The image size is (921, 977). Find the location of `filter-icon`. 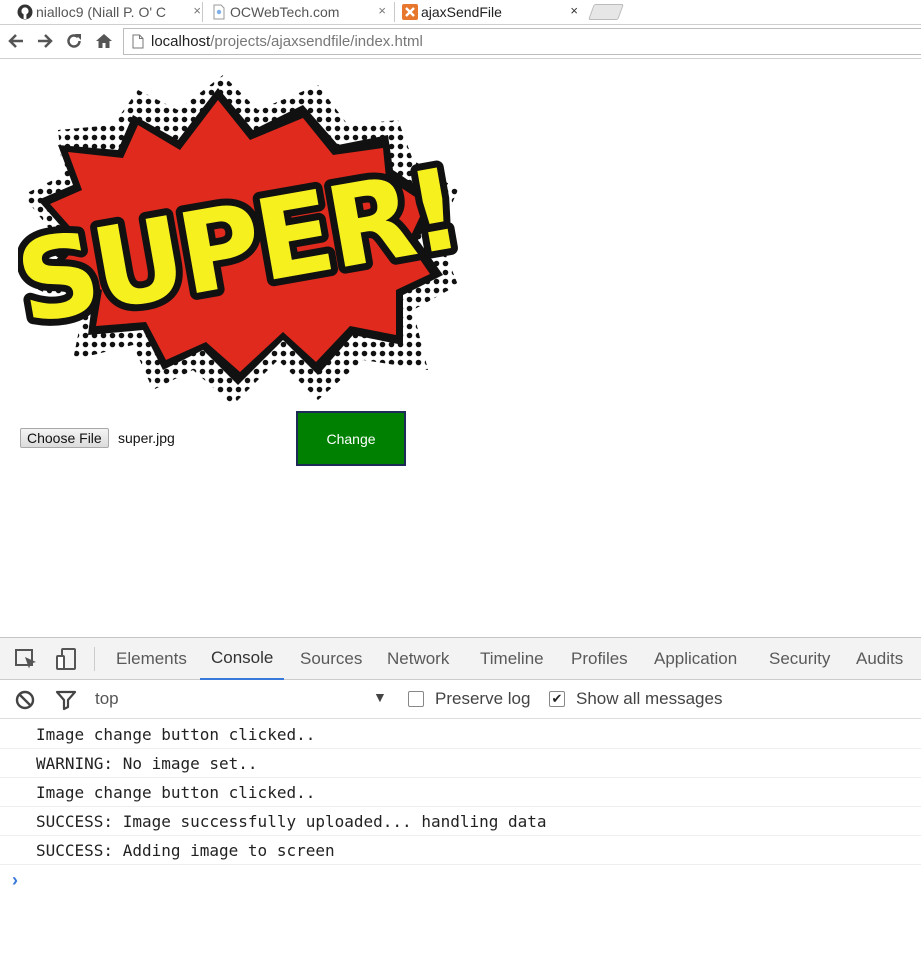

filter-icon is located at coordinates (66, 700).